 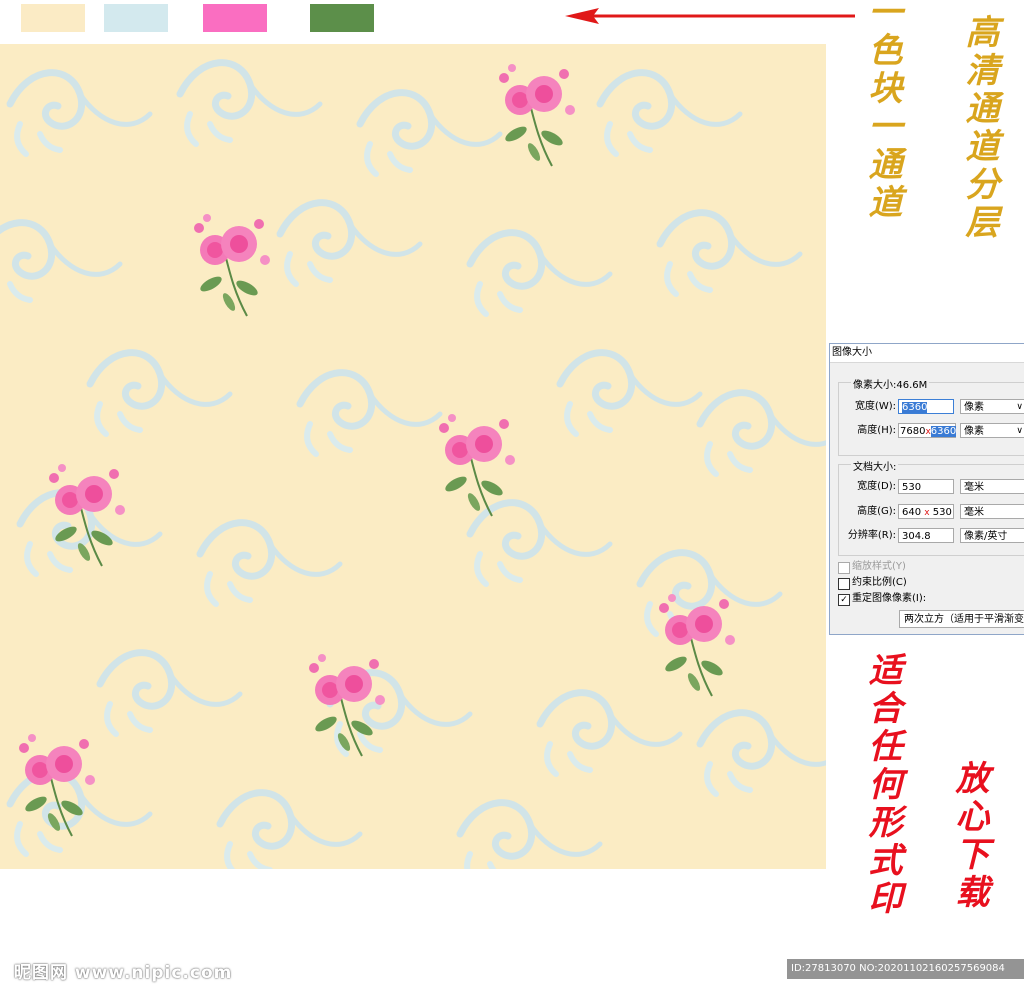 I want to click on resolution-input: 304.8, so click(x=926, y=535).